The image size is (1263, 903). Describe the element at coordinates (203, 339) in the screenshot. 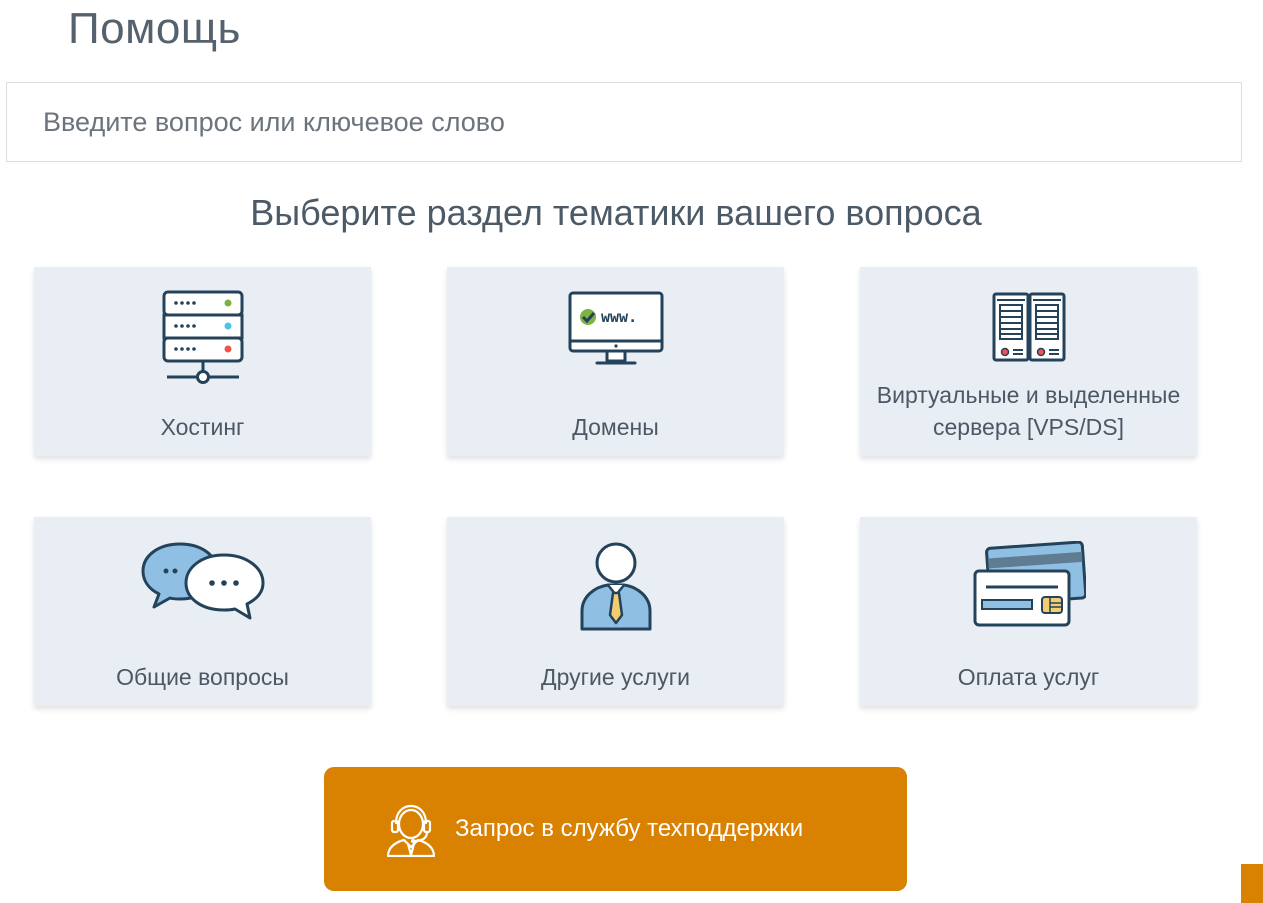

I see `server-rack-icon` at that location.